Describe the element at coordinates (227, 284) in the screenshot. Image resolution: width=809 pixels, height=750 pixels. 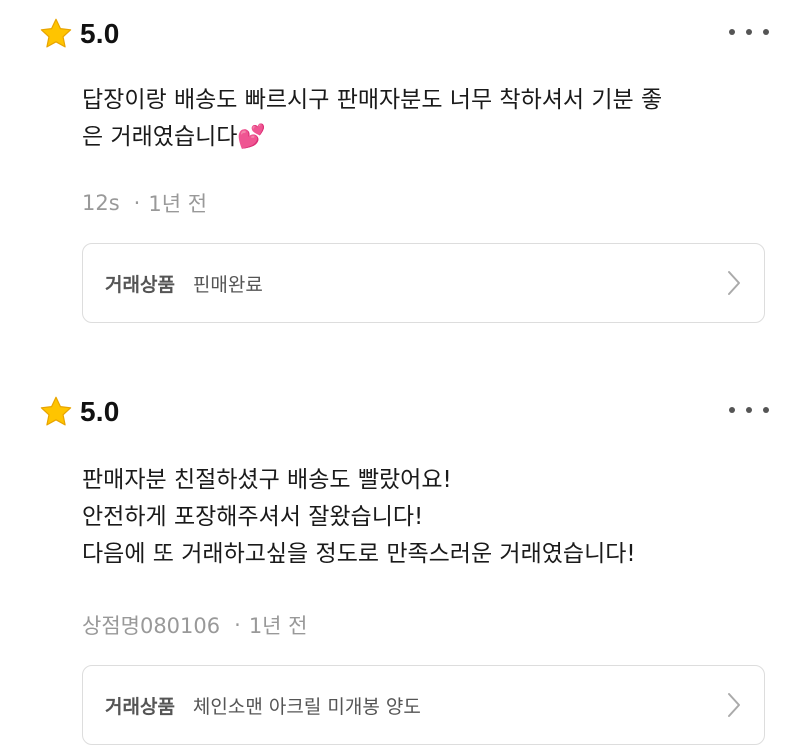
I see `traded-product-name: 핀매완료` at that location.